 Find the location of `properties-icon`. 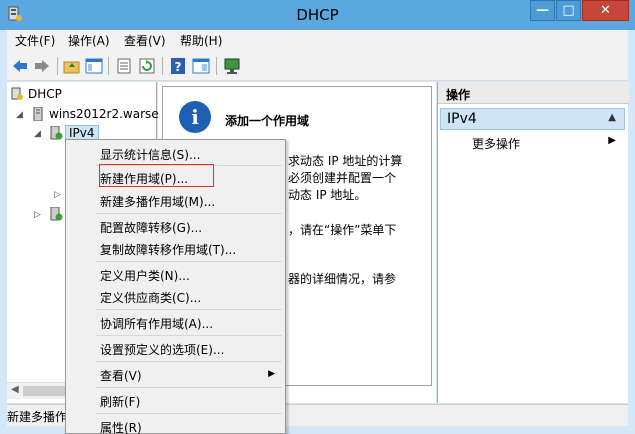

properties-icon is located at coordinates (124, 66).